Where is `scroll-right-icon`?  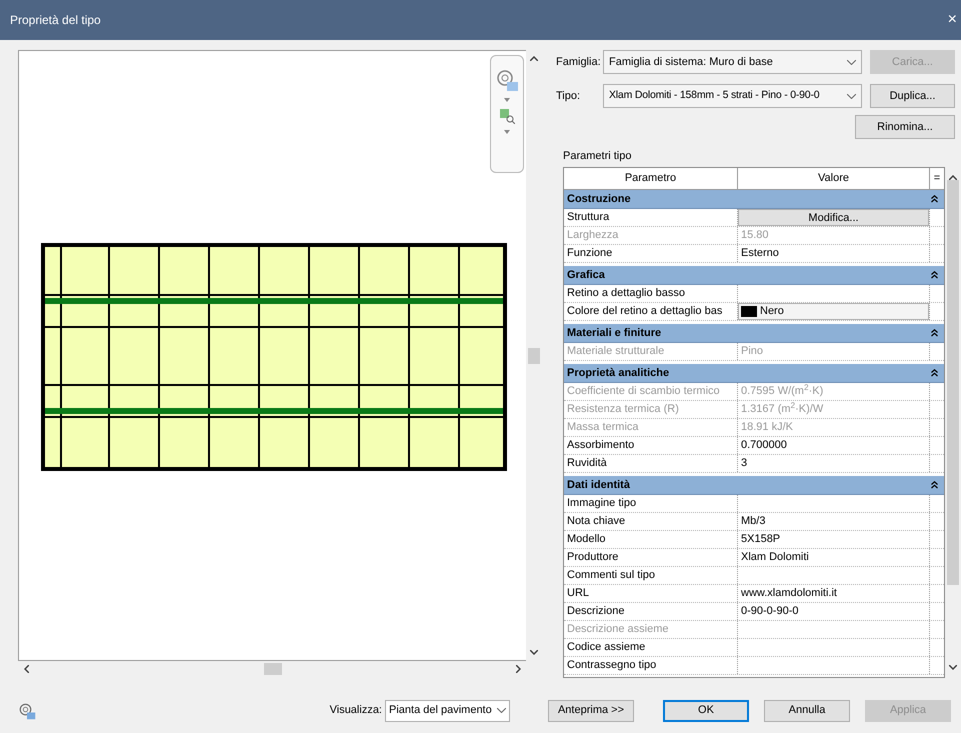
scroll-right-icon is located at coordinates (518, 668).